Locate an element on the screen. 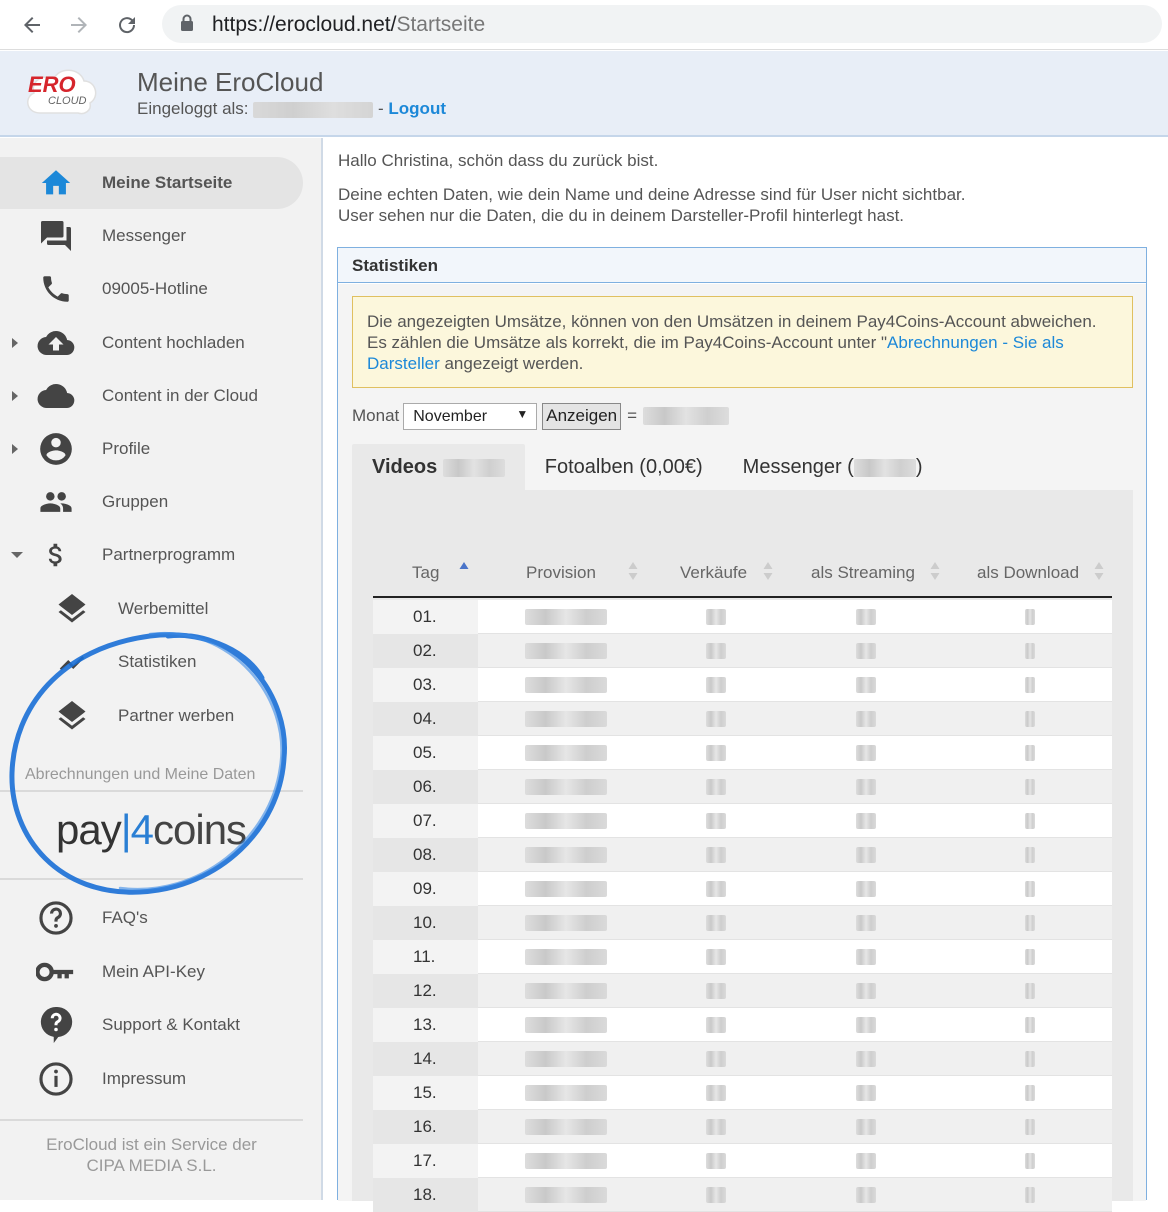 The height and width of the screenshot is (1212, 1168). address-bar: https://erocloud.net/Startseite is located at coordinates (662, 24).